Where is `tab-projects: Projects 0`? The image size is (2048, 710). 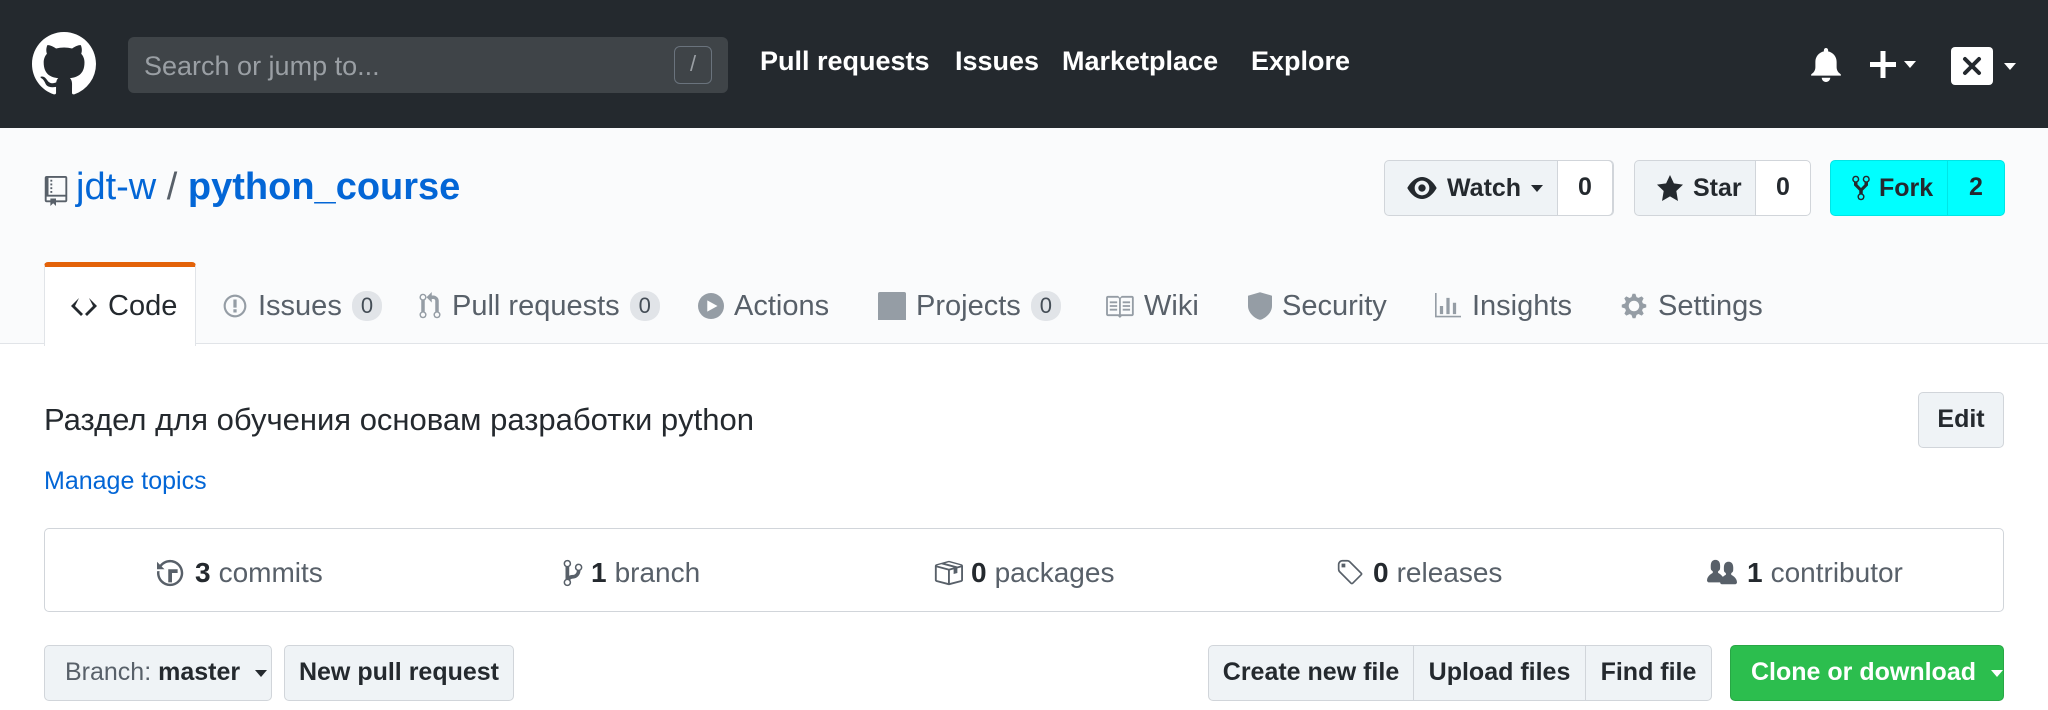
tab-projects: Projects 0 is located at coordinates (970, 306).